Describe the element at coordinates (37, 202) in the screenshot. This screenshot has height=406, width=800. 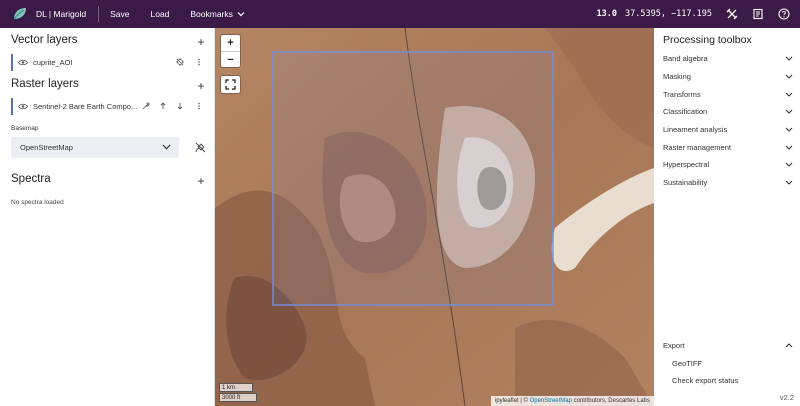
I see `spectra-empty-message: No spectra loaded` at that location.